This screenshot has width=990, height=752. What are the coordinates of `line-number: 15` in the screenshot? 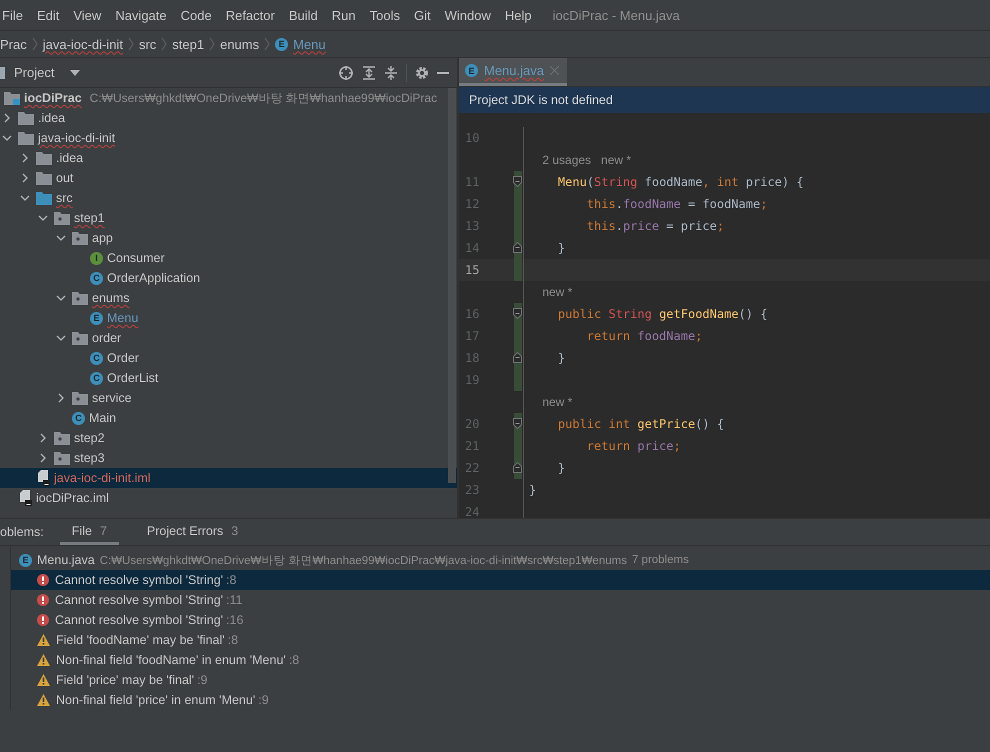 It's located at (472, 270).